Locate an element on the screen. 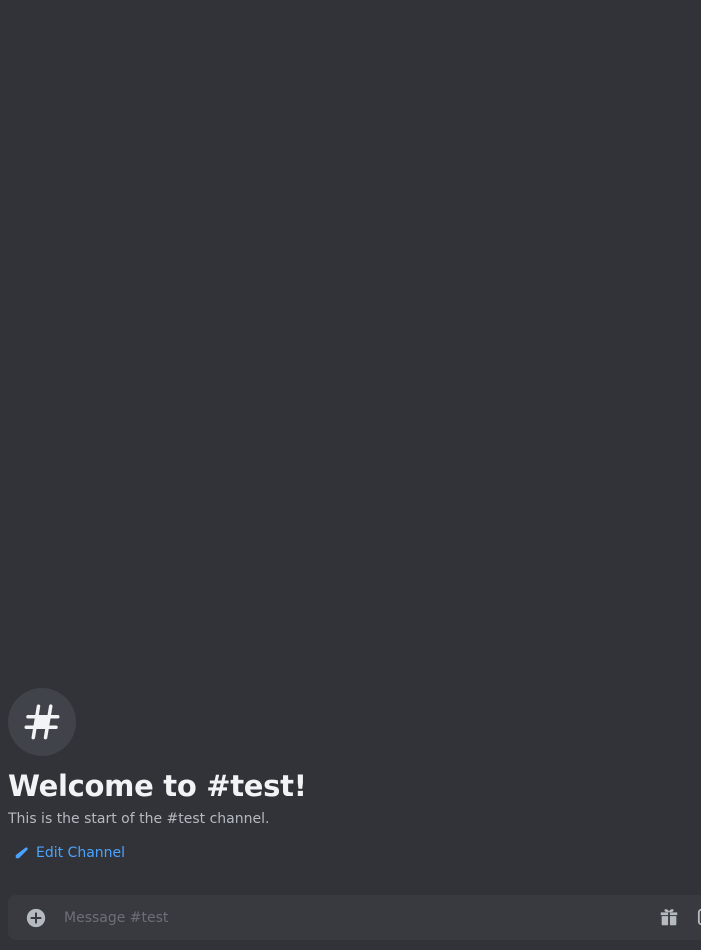  plus-circle-icon is located at coordinates (36, 917).